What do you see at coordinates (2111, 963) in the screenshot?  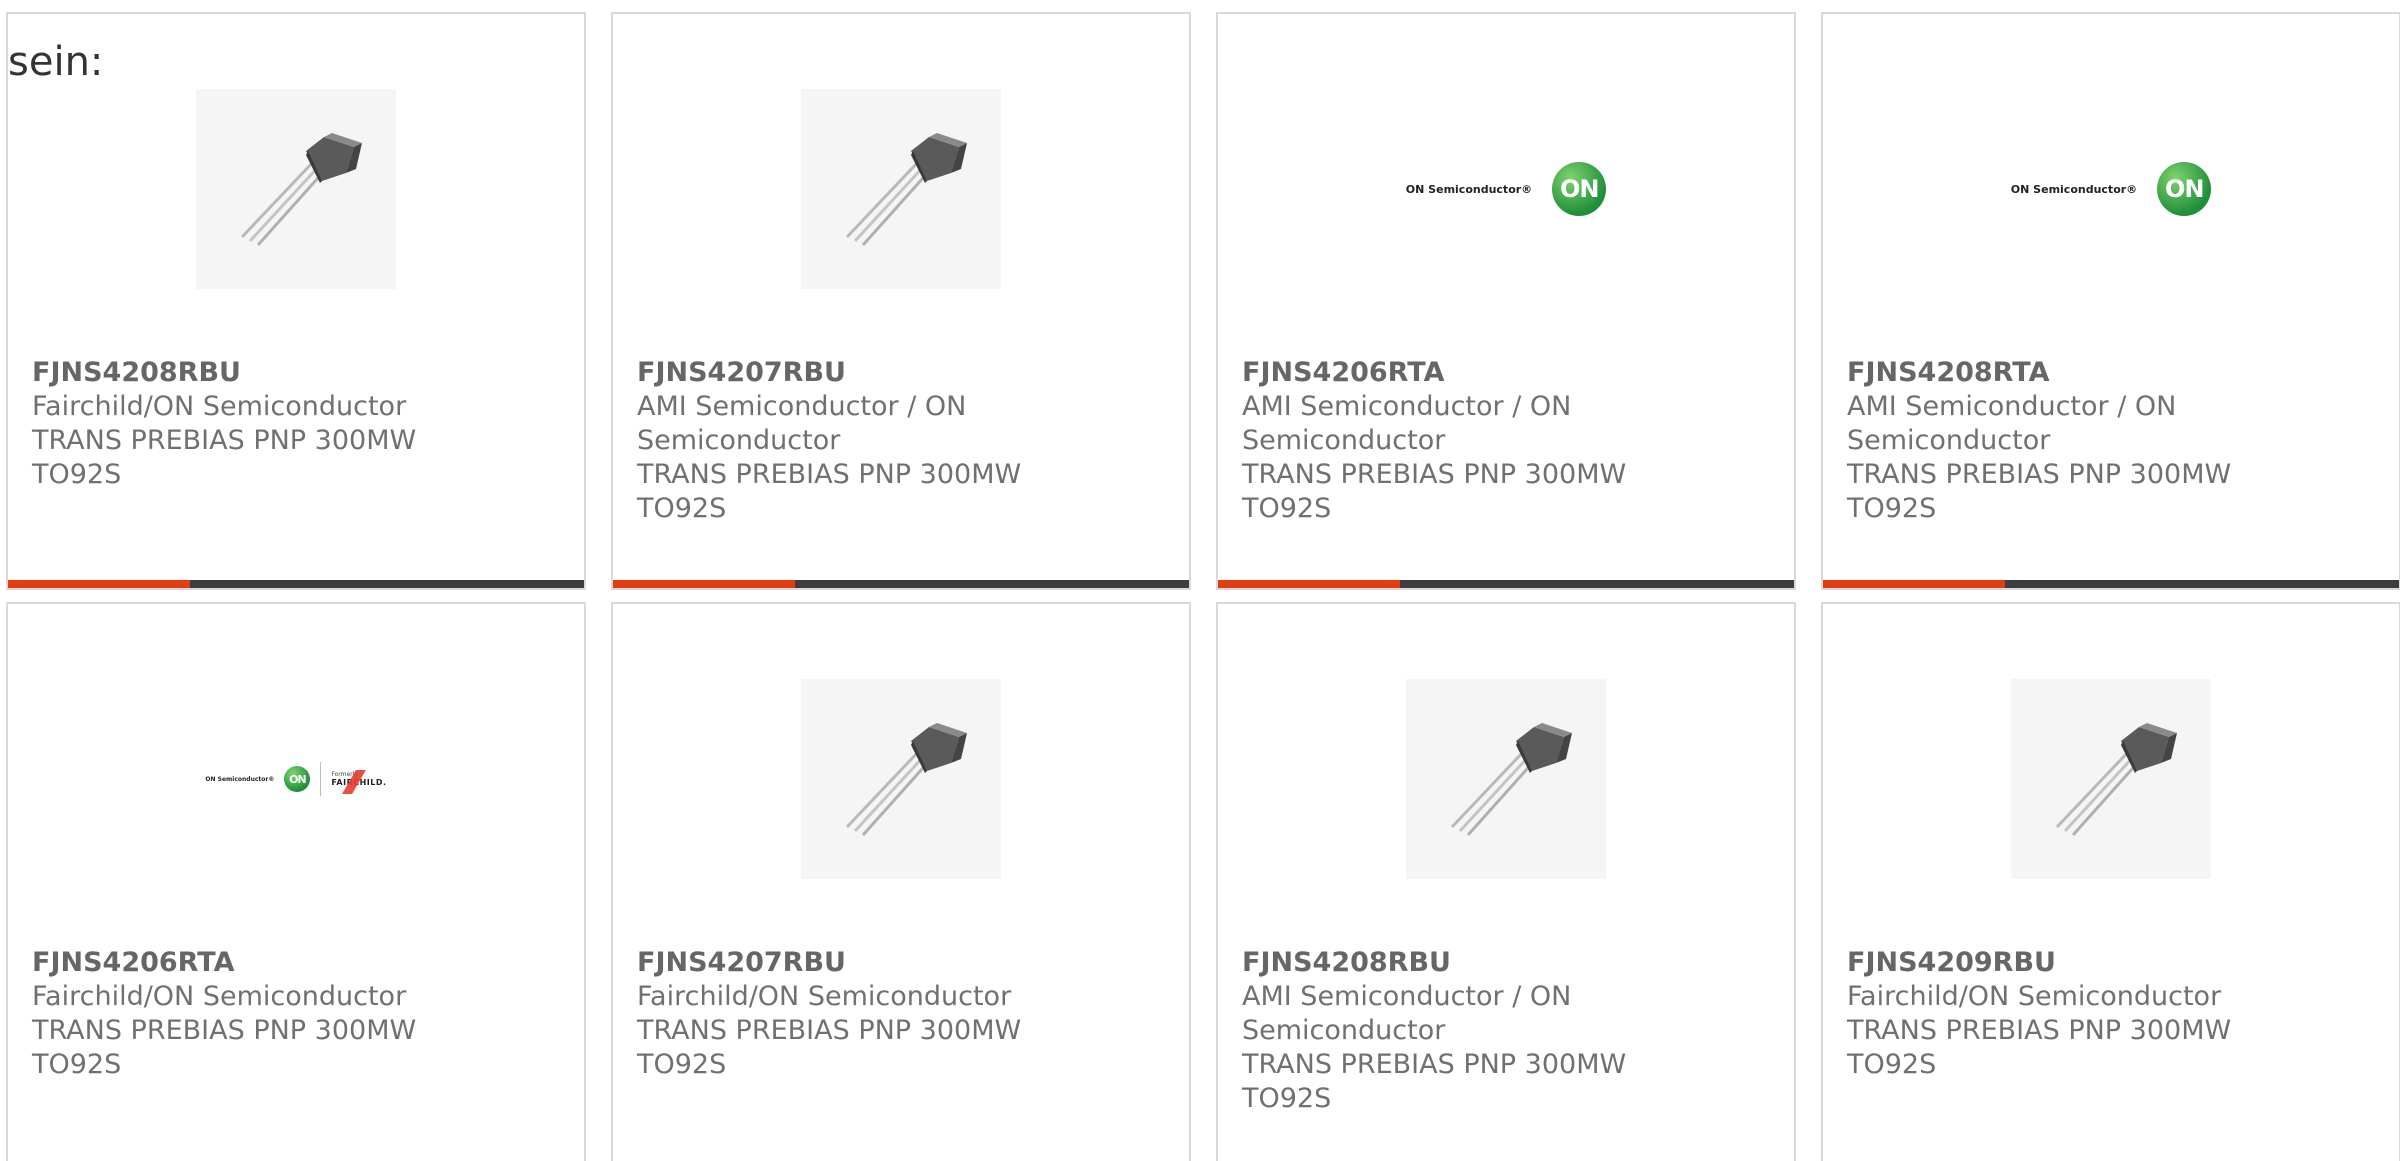 I see `part-number-link: FJNS4209RBU` at bounding box center [2111, 963].